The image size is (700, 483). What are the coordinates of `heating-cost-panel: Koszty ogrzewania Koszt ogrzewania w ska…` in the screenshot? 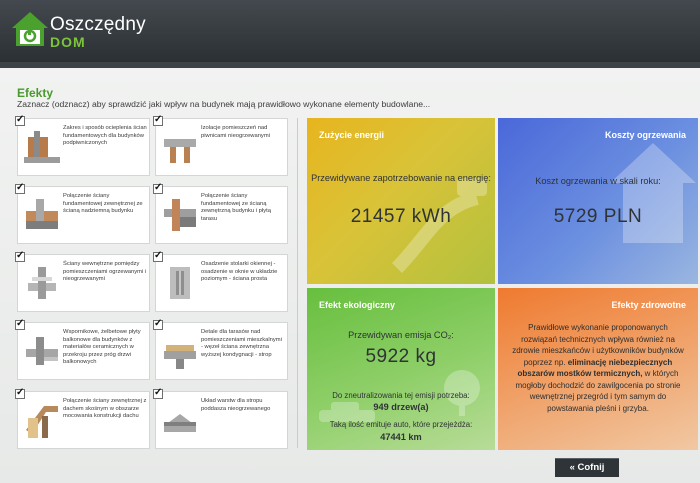 It's located at (598, 201).